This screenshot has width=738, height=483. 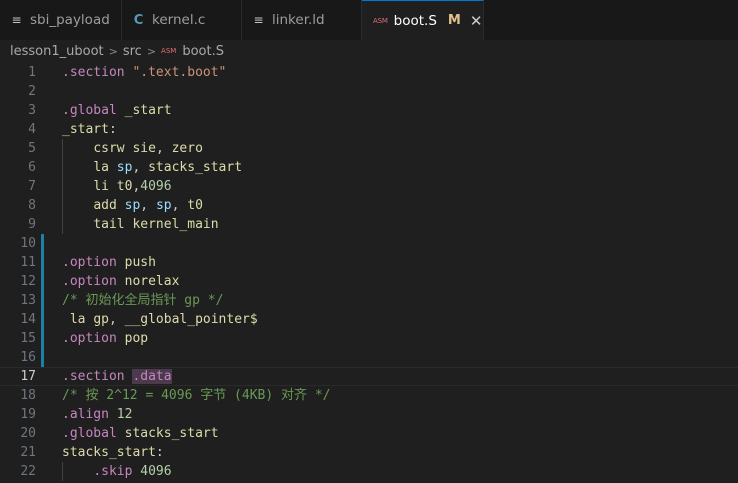 I want to click on code-line: 5 csrw sie, zero, so click(x=369, y=148).